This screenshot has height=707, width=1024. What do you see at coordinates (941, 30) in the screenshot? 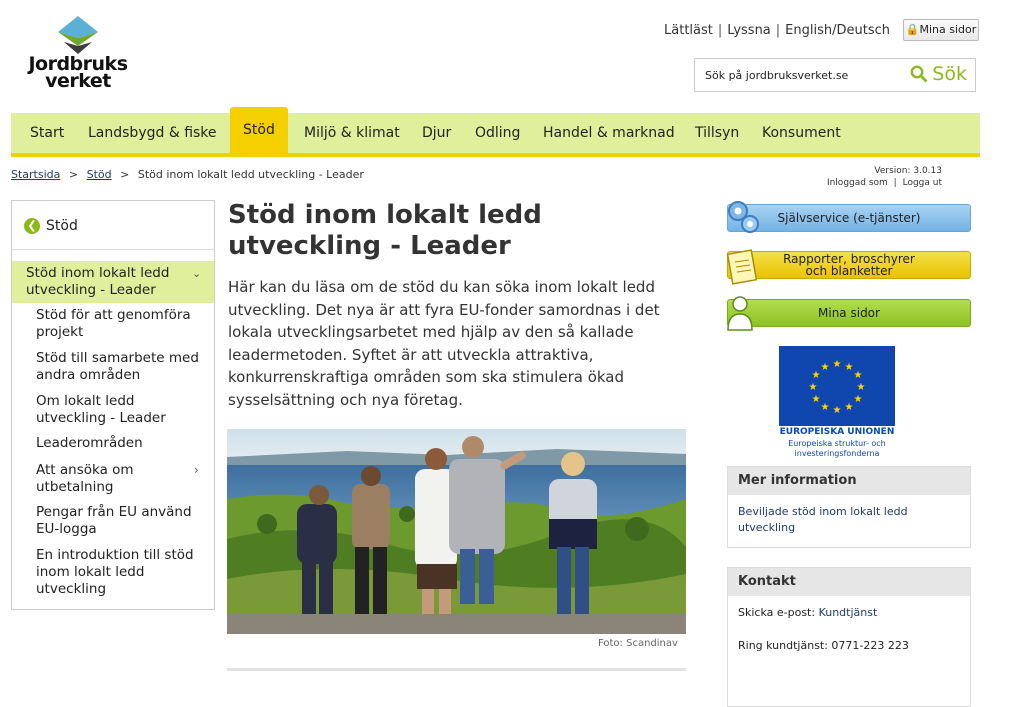
I see `mina-sidor-top-button: 🔒Mina sidor` at bounding box center [941, 30].